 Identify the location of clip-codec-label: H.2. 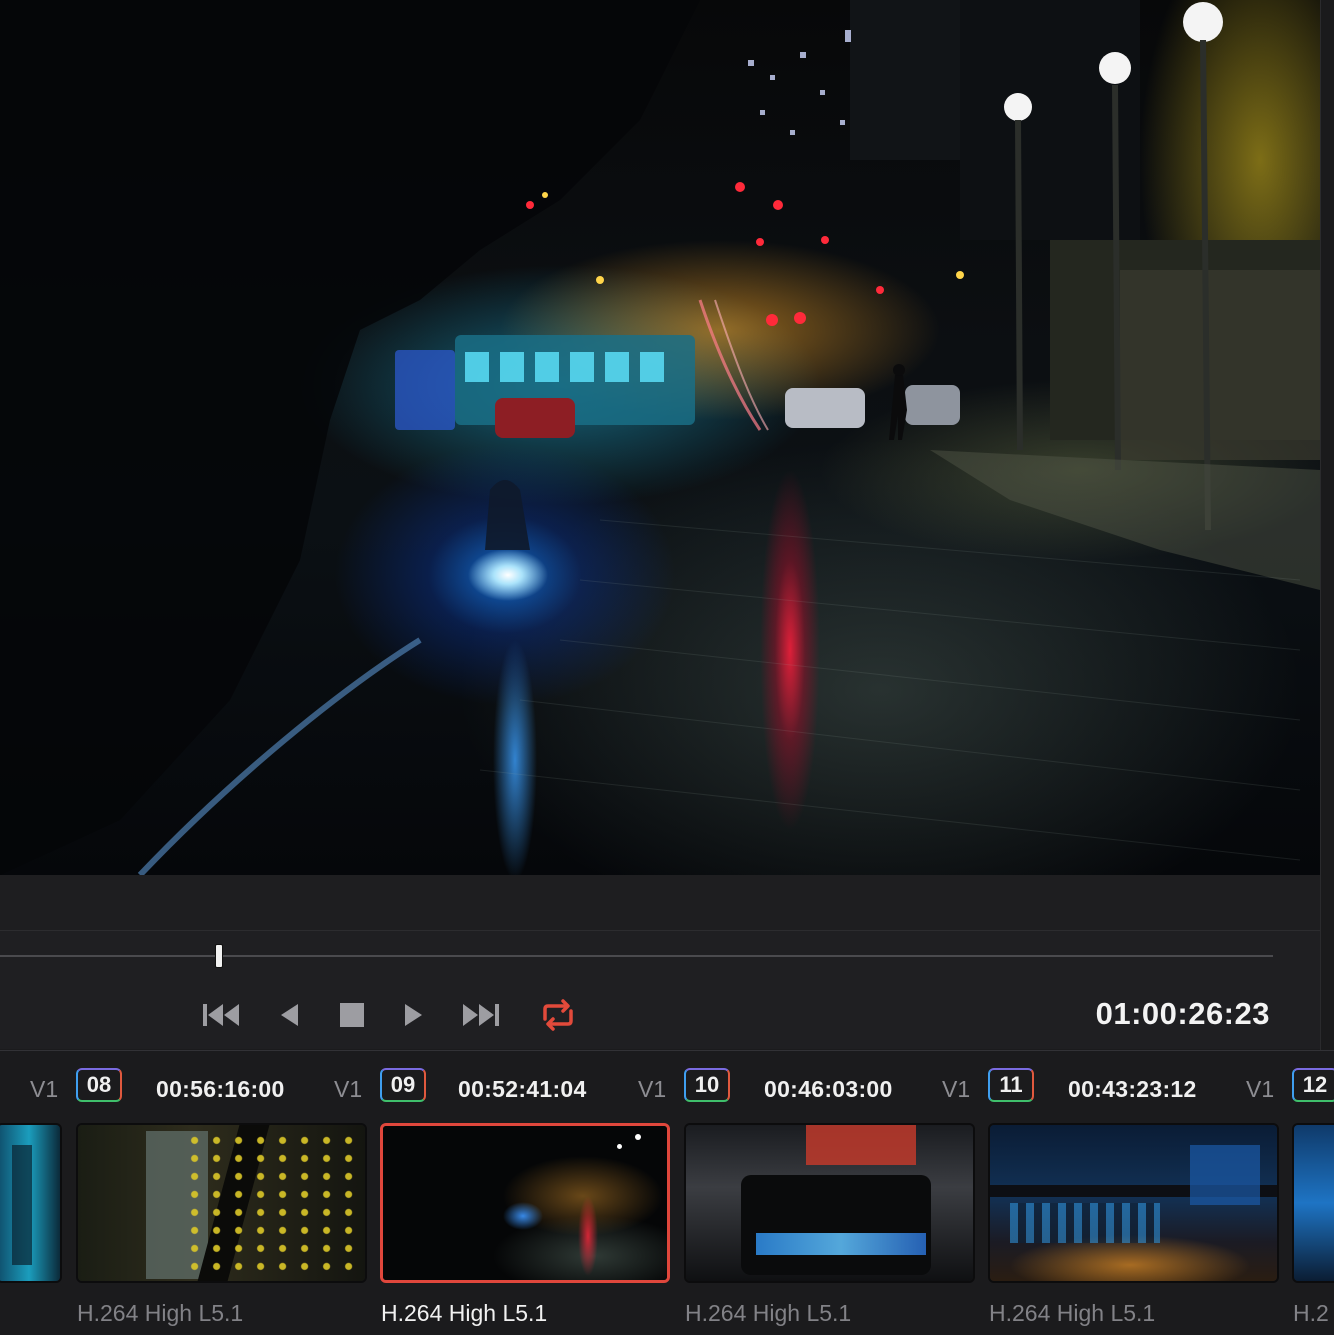
(1311, 1313).